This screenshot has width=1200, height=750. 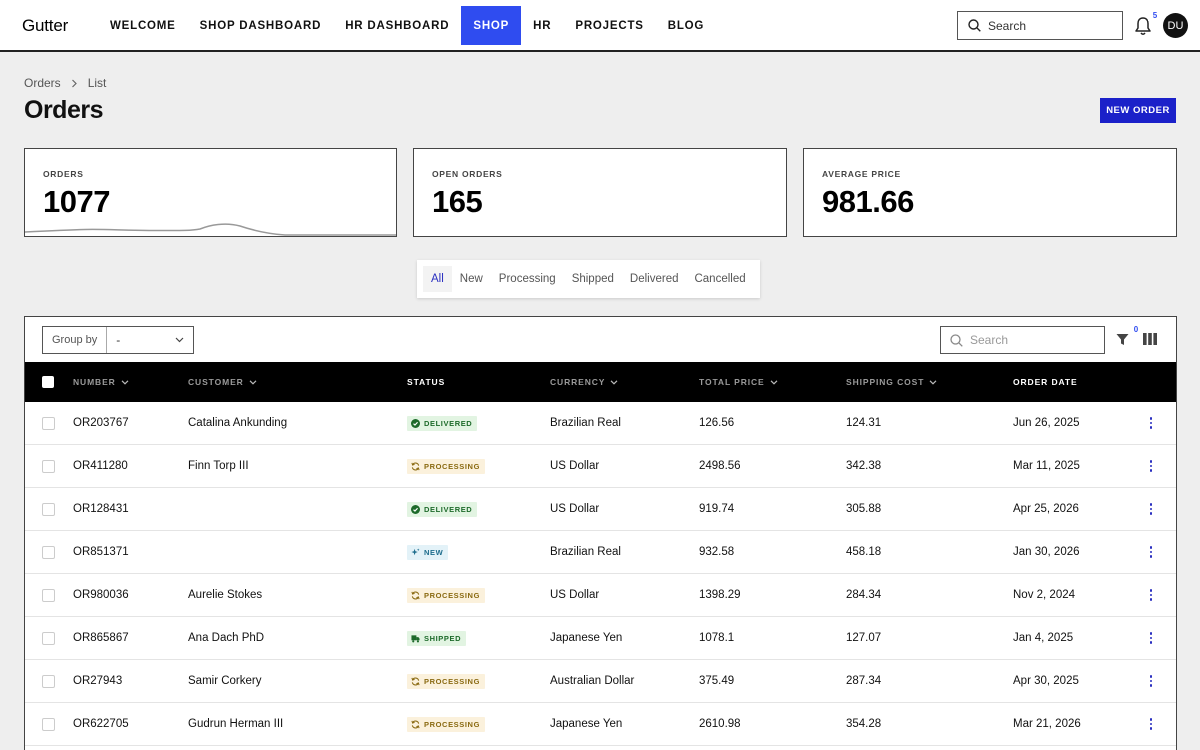 What do you see at coordinates (397, 25) in the screenshot?
I see `nav-hr-dashboard: HR DASHBOARD` at bounding box center [397, 25].